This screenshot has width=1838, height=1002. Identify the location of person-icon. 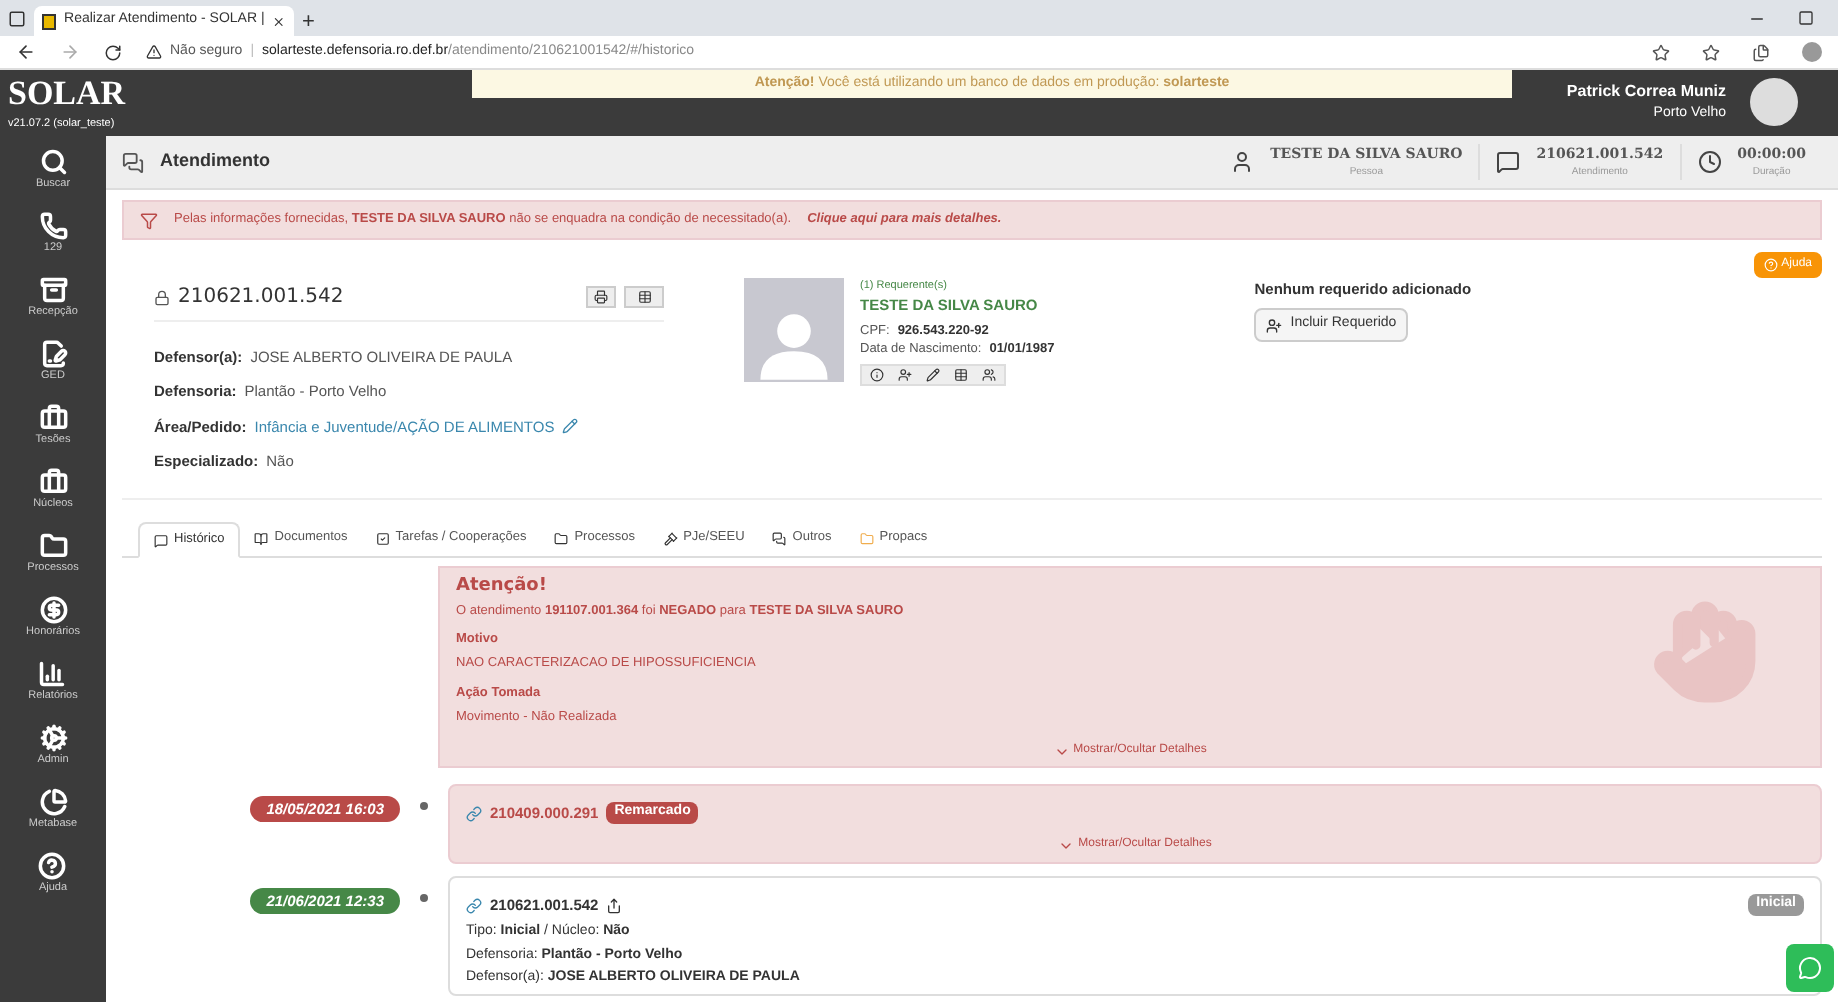
(1242, 162).